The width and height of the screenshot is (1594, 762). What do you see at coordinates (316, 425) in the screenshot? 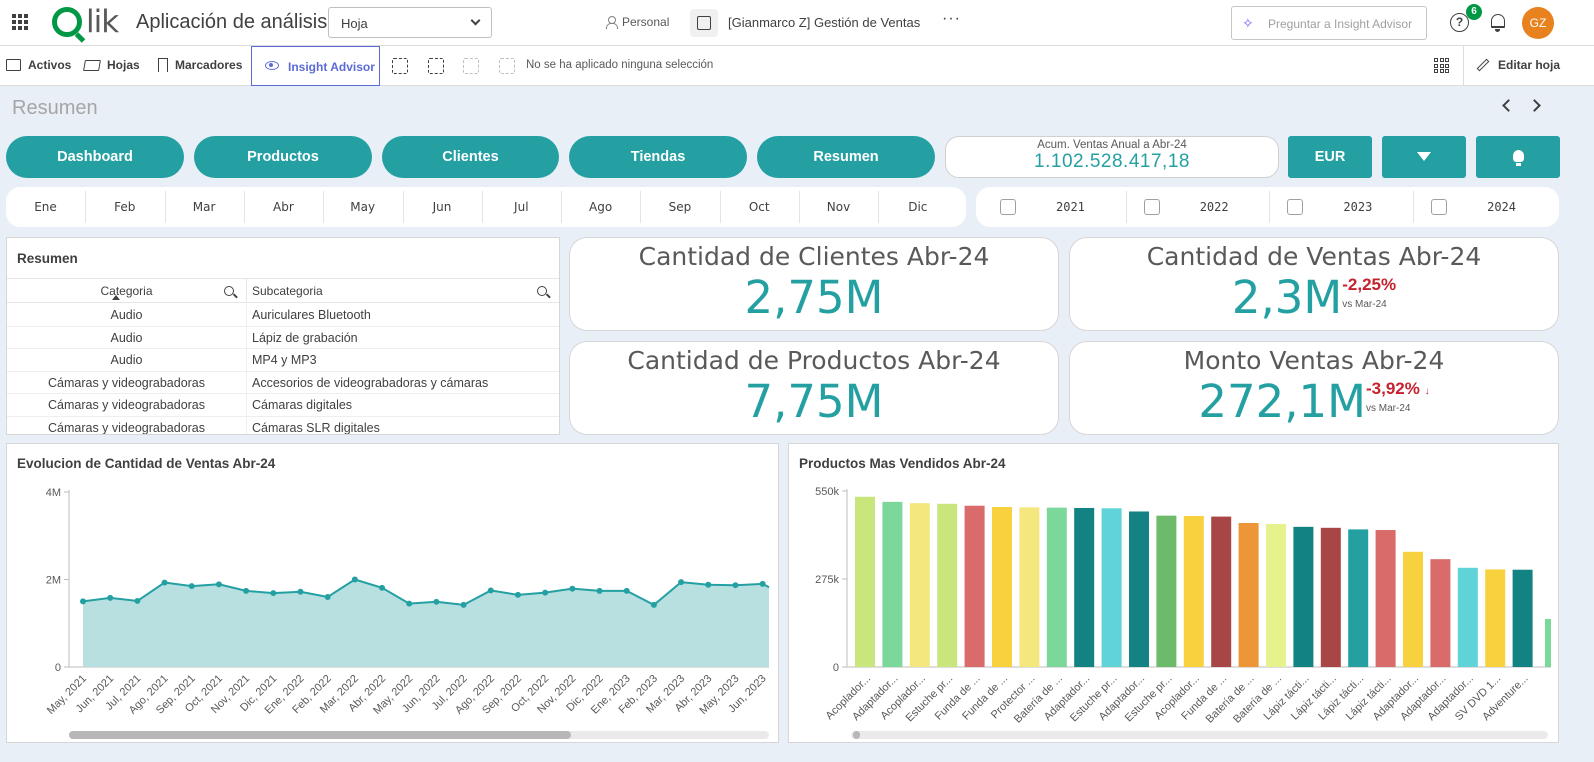
I see `cell-subcategoria: Cámaras SLR digitales` at bounding box center [316, 425].